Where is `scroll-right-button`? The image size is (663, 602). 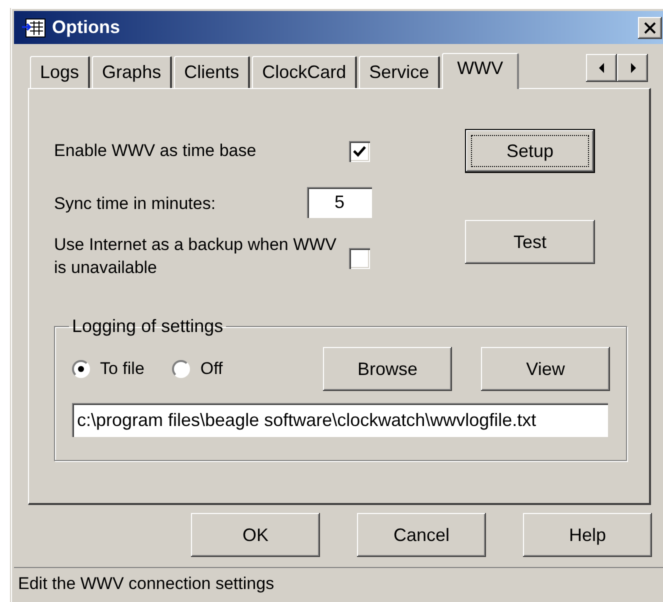 scroll-right-button is located at coordinates (632, 68).